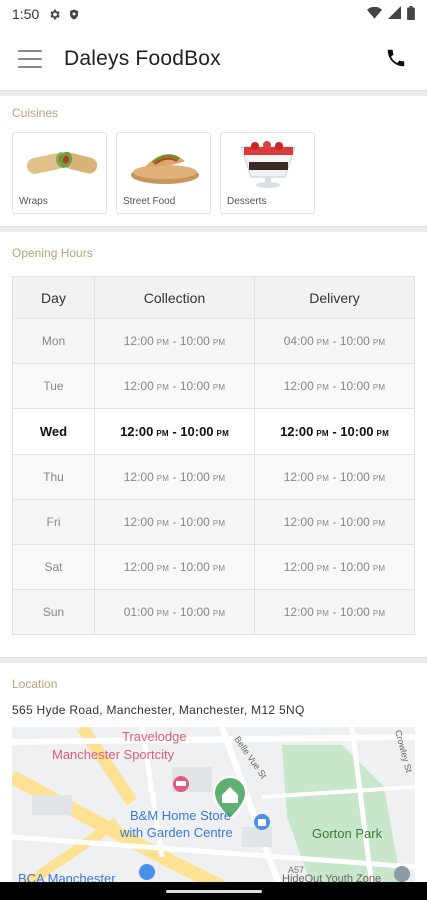 The width and height of the screenshot is (427, 900). Describe the element at coordinates (53, 522) in the screenshot. I see `day-cell: Fri` at that location.